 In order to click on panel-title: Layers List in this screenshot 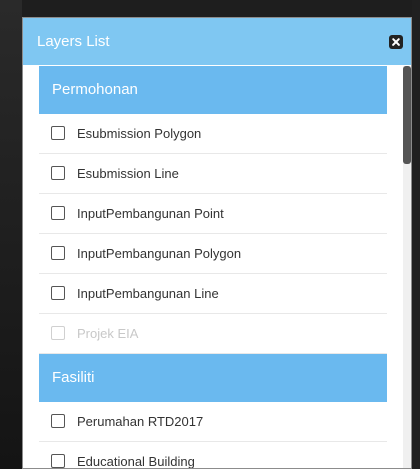, I will do `click(73, 41)`.